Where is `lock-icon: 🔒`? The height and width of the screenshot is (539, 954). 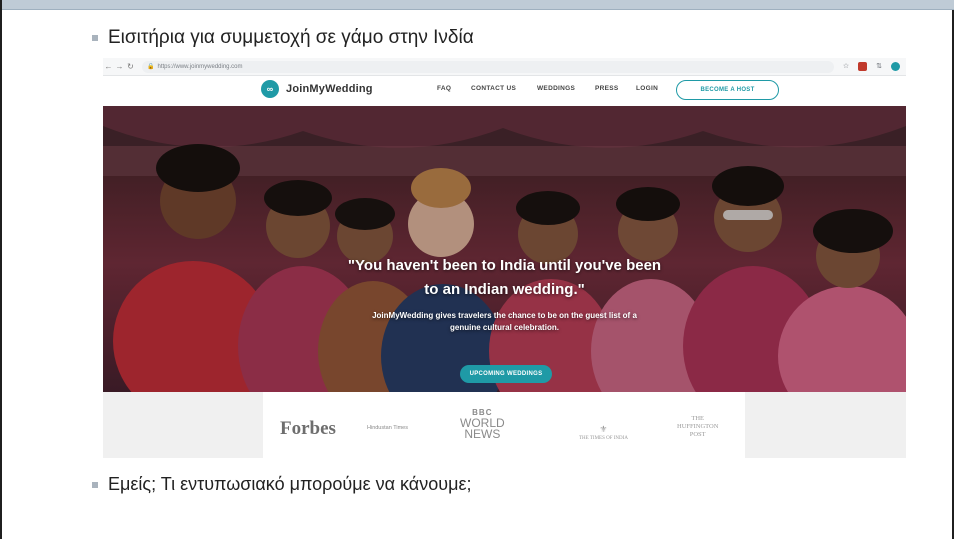
lock-icon: 🔒 is located at coordinates (151, 67).